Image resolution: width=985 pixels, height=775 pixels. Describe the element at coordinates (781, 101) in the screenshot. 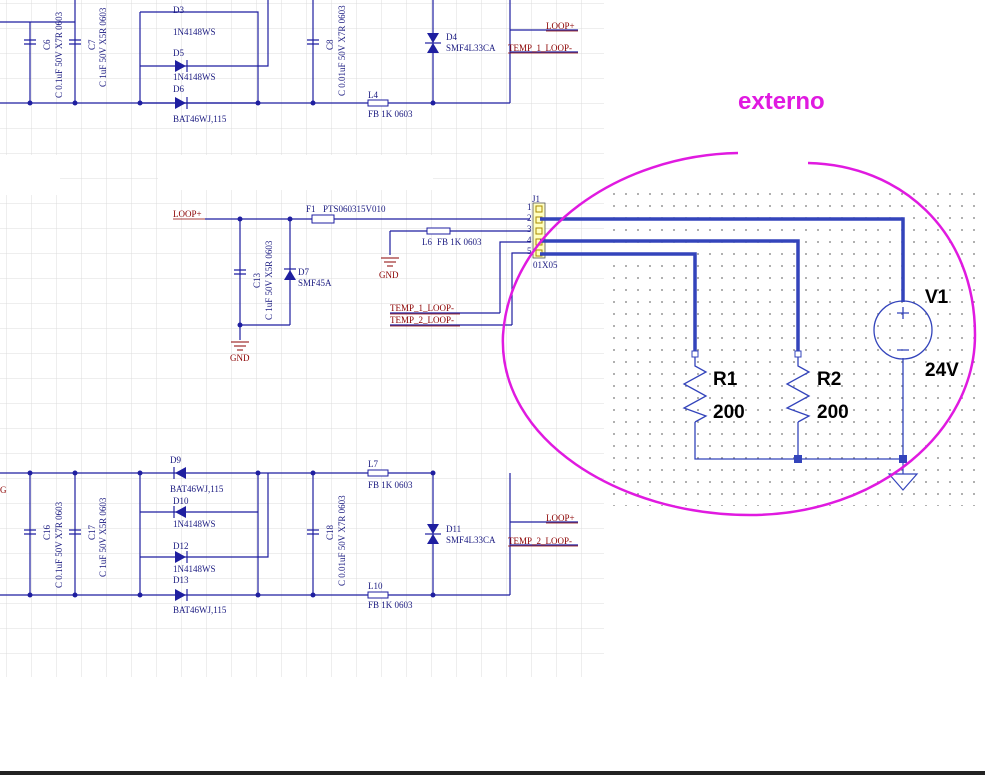

I see `externo-label: externo` at that location.